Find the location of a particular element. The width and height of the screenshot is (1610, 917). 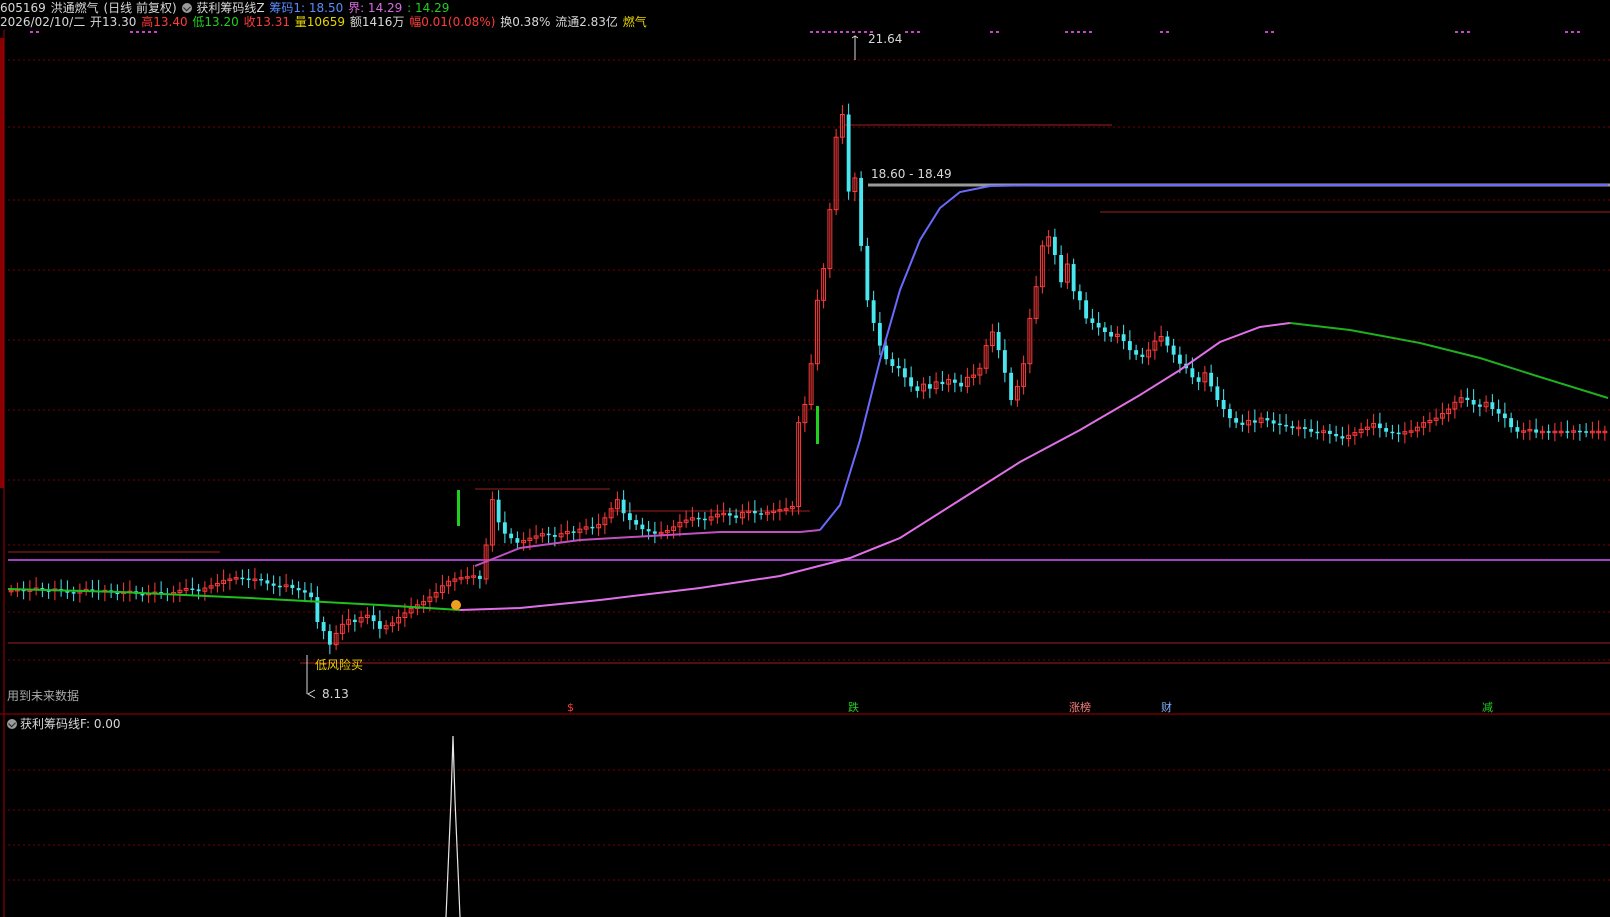

event-marker-fall: 跌 is located at coordinates (853, 707).